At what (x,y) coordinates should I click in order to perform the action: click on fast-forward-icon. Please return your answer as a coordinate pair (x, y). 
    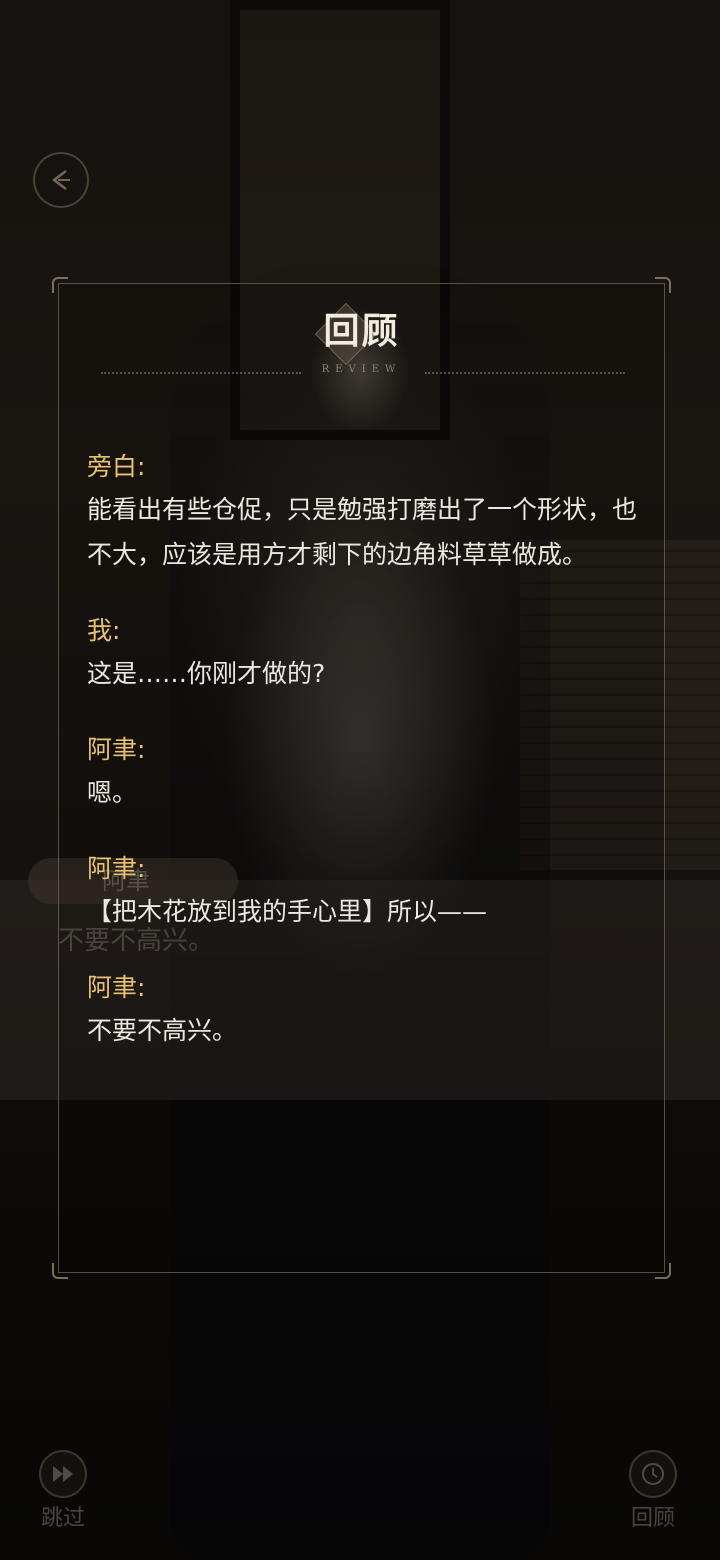
    Looking at the image, I should click on (63, 1474).